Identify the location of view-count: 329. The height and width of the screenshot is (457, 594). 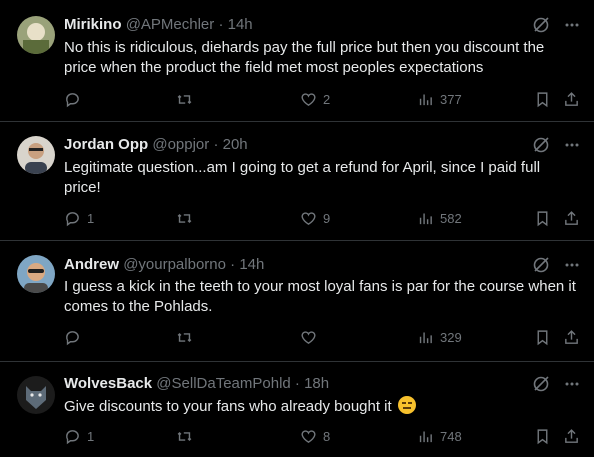
(451, 337).